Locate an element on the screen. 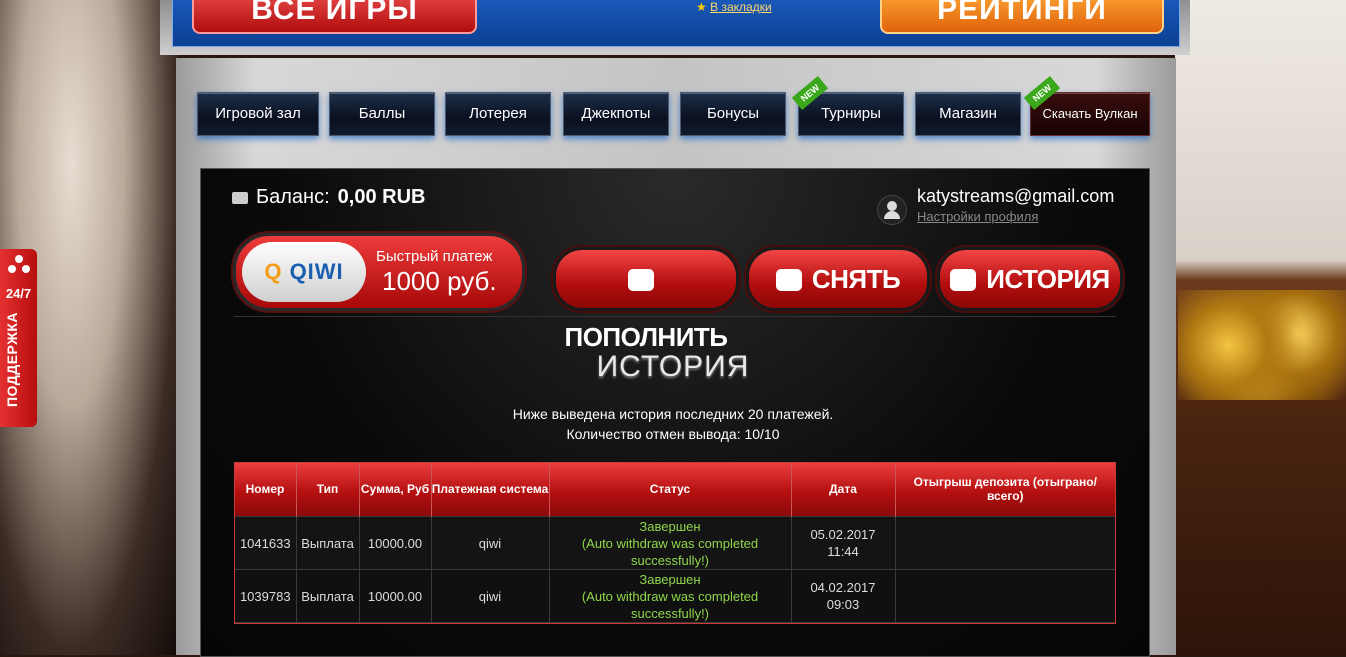 The image size is (1346, 657). nav-label: Магазин is located at coordinates (968, 113).